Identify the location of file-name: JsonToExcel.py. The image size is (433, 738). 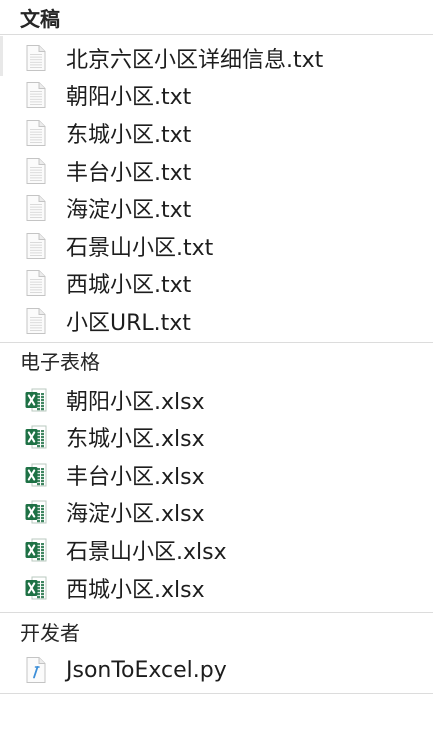
(146, 670).